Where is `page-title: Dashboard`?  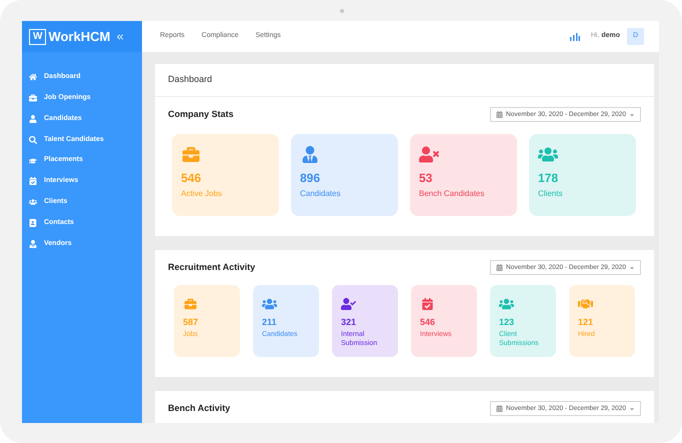
page-title: Dashboard is located at coordinates (190, 79).